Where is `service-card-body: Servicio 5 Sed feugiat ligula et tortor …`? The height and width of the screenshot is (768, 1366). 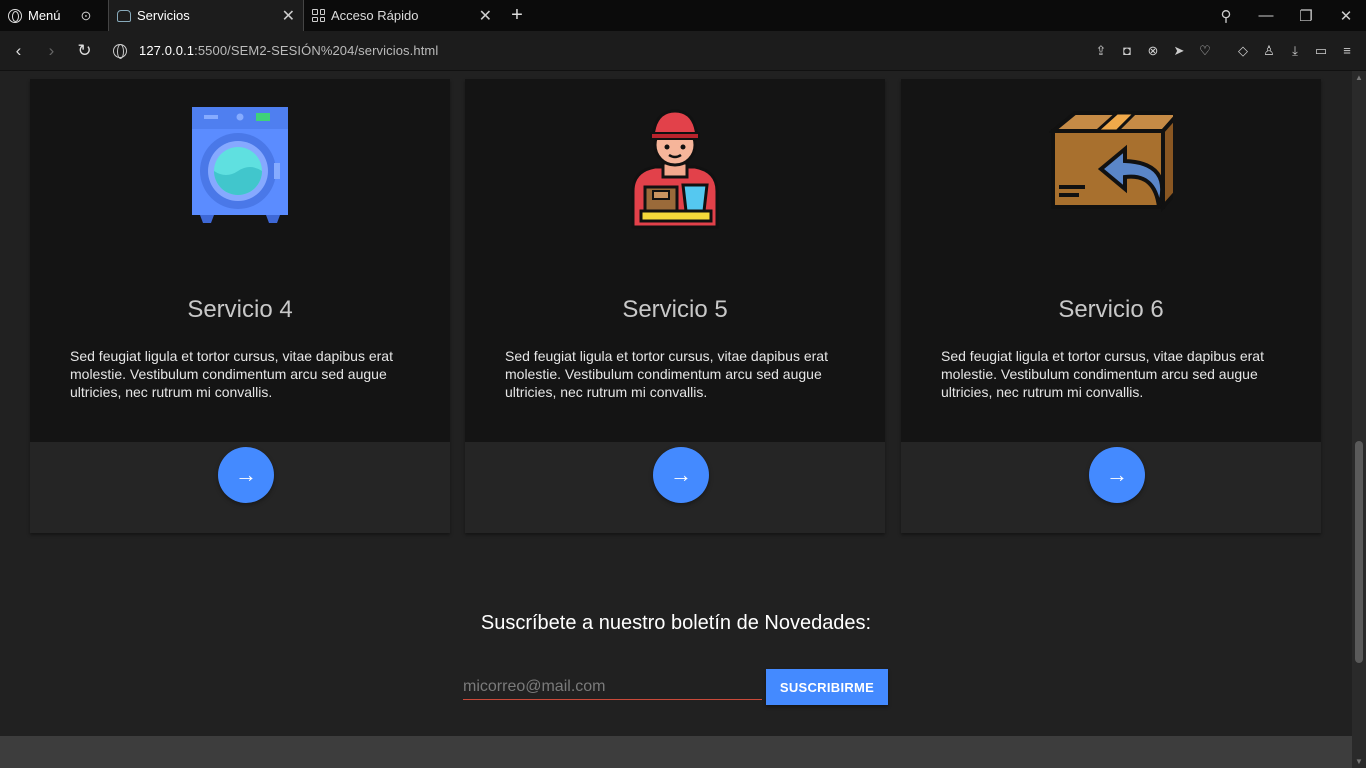
service-card-body: Servicio 5 Sed feugiat ligula et tortor … is located at coordinates (675, 260).